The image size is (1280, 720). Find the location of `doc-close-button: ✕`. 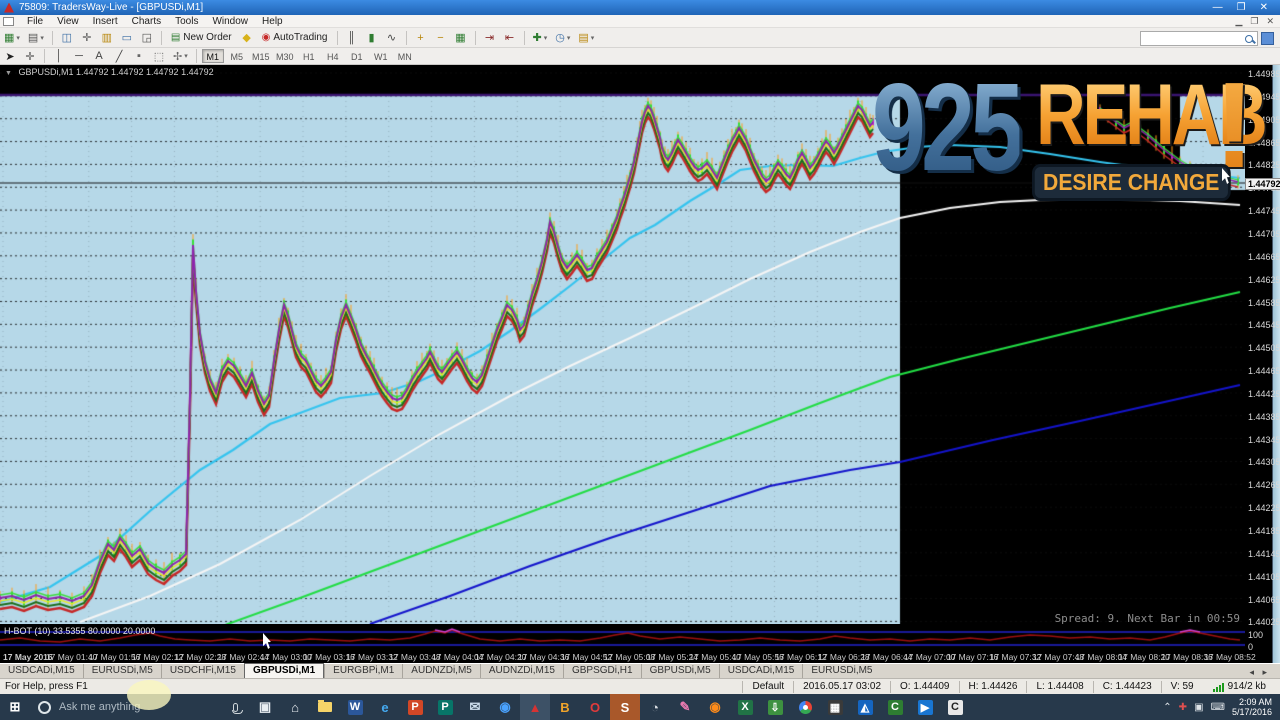

doc-close-button: ✕ is located at coordinates (1270, 21).